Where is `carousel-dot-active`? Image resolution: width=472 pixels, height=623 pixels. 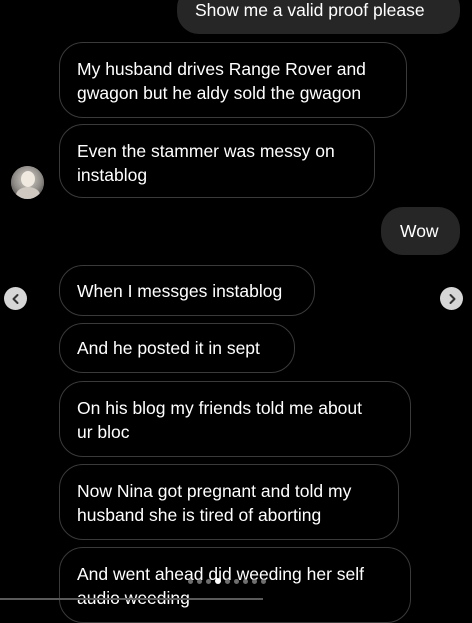
carousel-dot-active is located at coordinates (218, 581).